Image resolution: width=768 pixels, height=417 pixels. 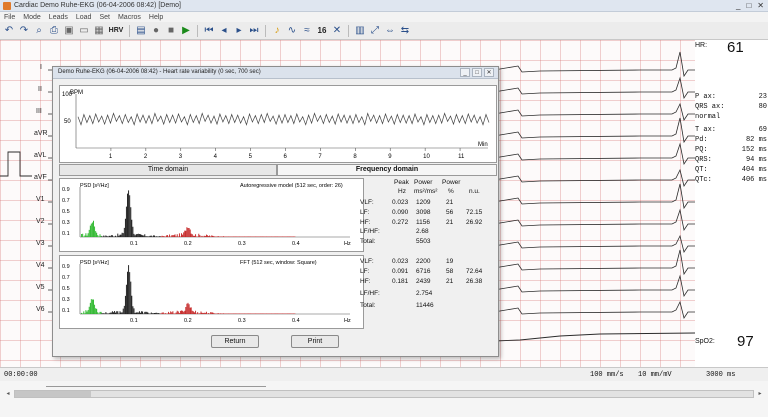 I want to click on psd-title: FFT (512 sec, window: Square), so click(x=278, y=263).